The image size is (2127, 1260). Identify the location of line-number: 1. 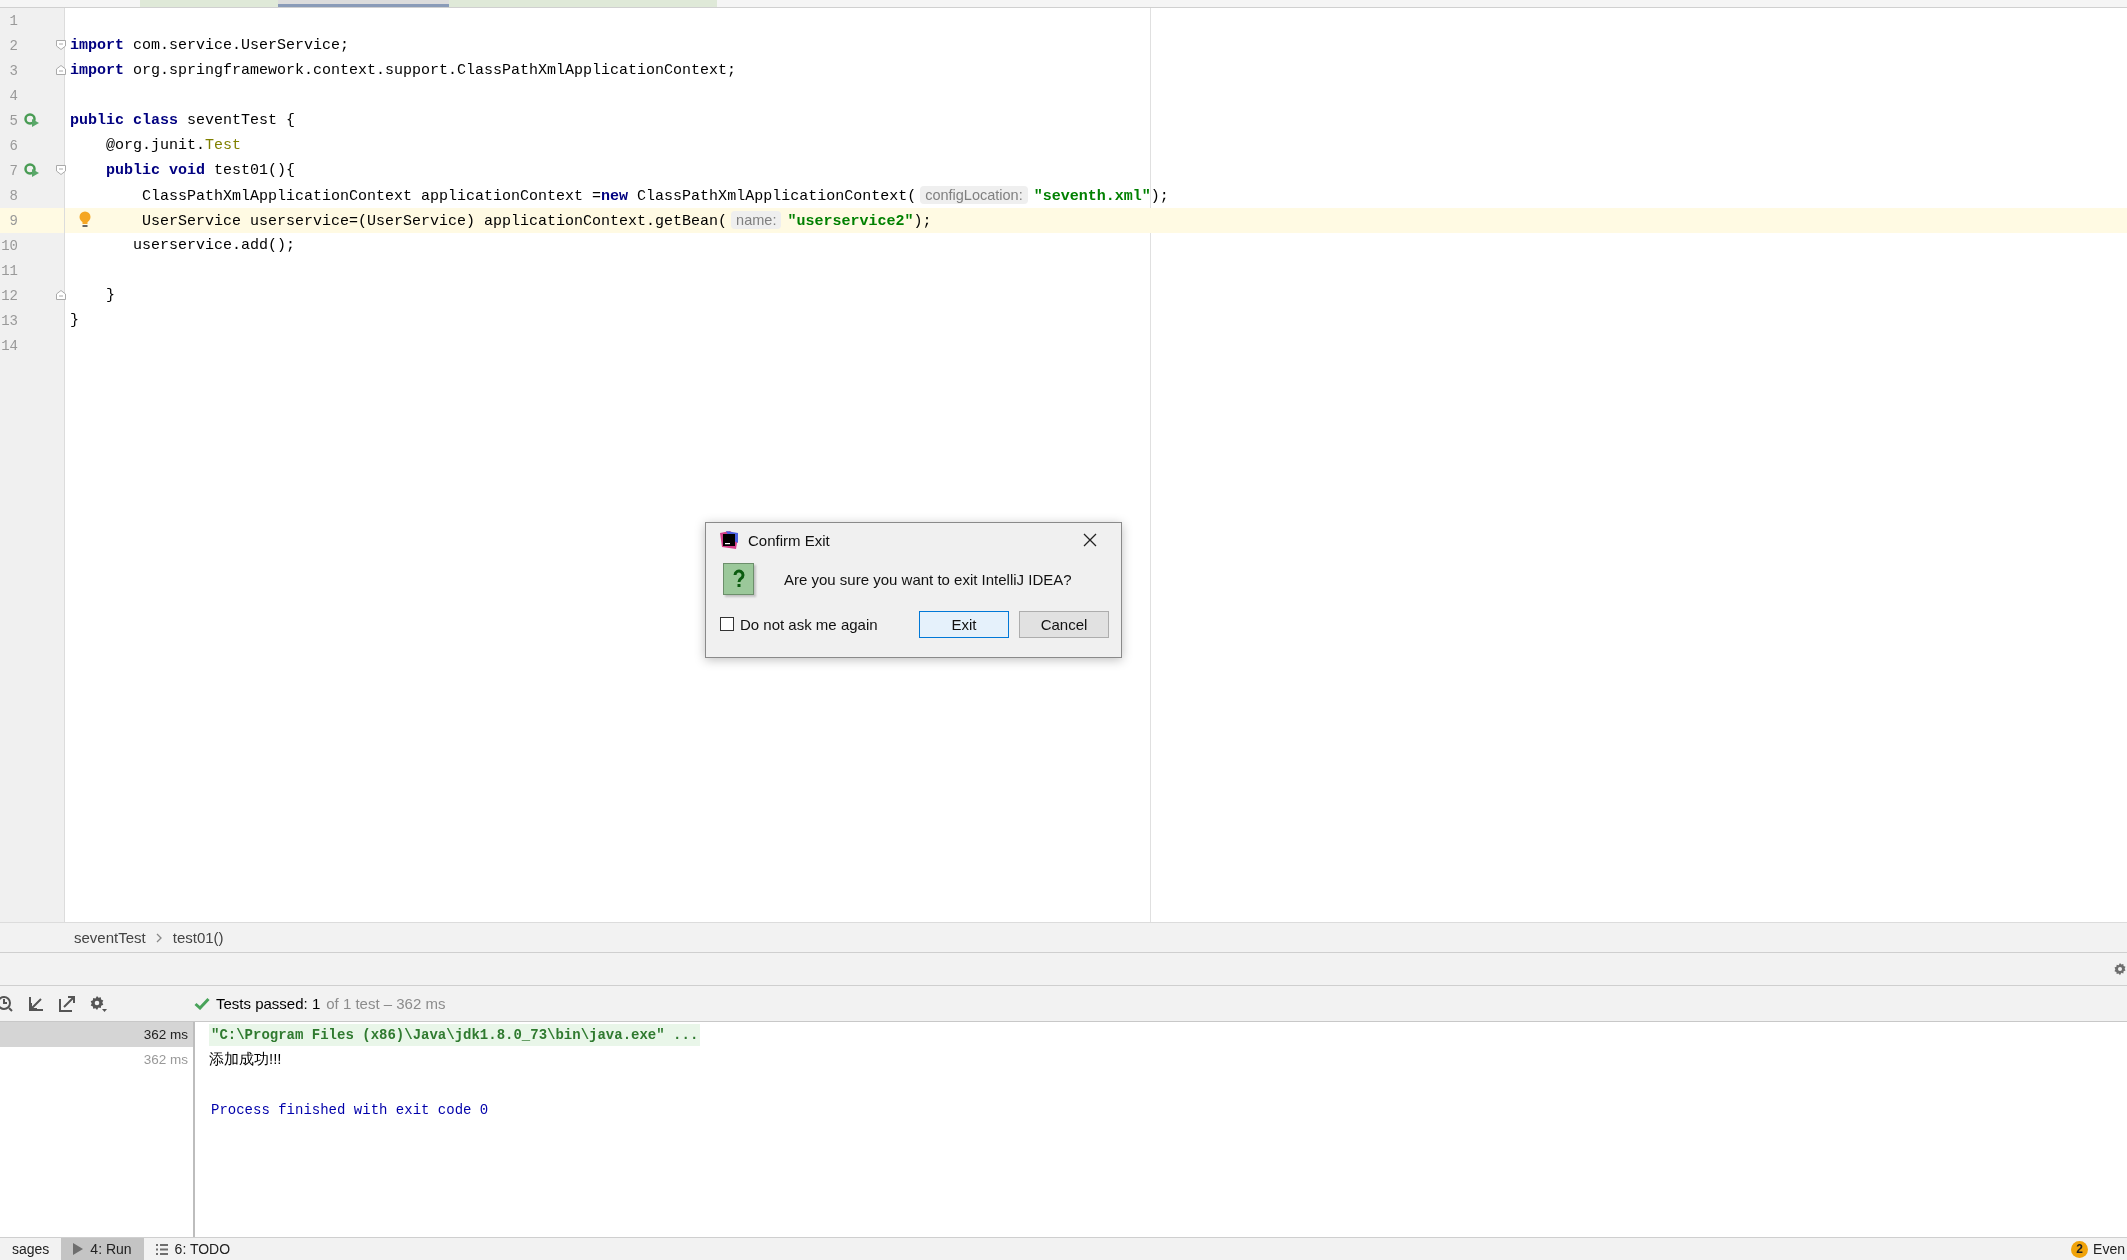
(13, 20).